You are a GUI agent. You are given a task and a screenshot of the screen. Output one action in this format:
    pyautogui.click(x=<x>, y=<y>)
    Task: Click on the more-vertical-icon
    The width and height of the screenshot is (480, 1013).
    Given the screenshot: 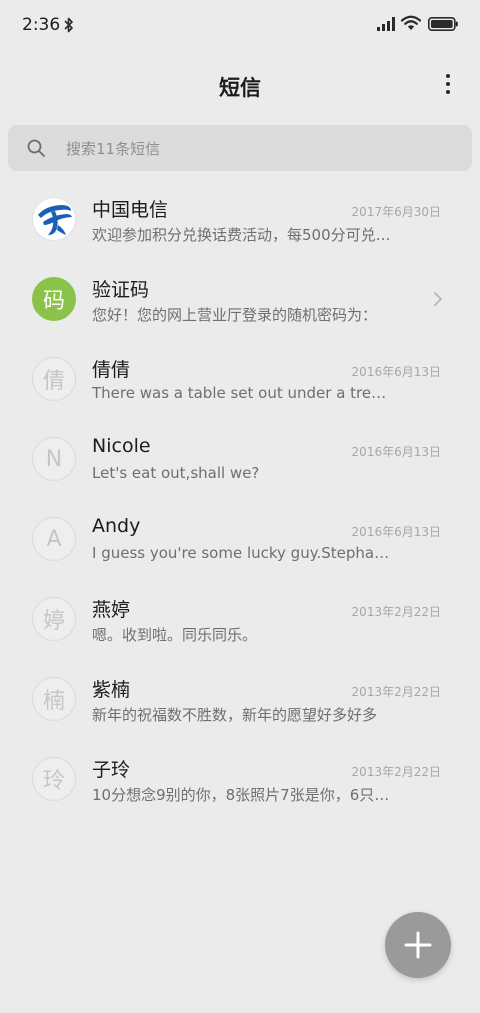 What is the action you would take?
    pyautogui.click(x=448, y=76)
    